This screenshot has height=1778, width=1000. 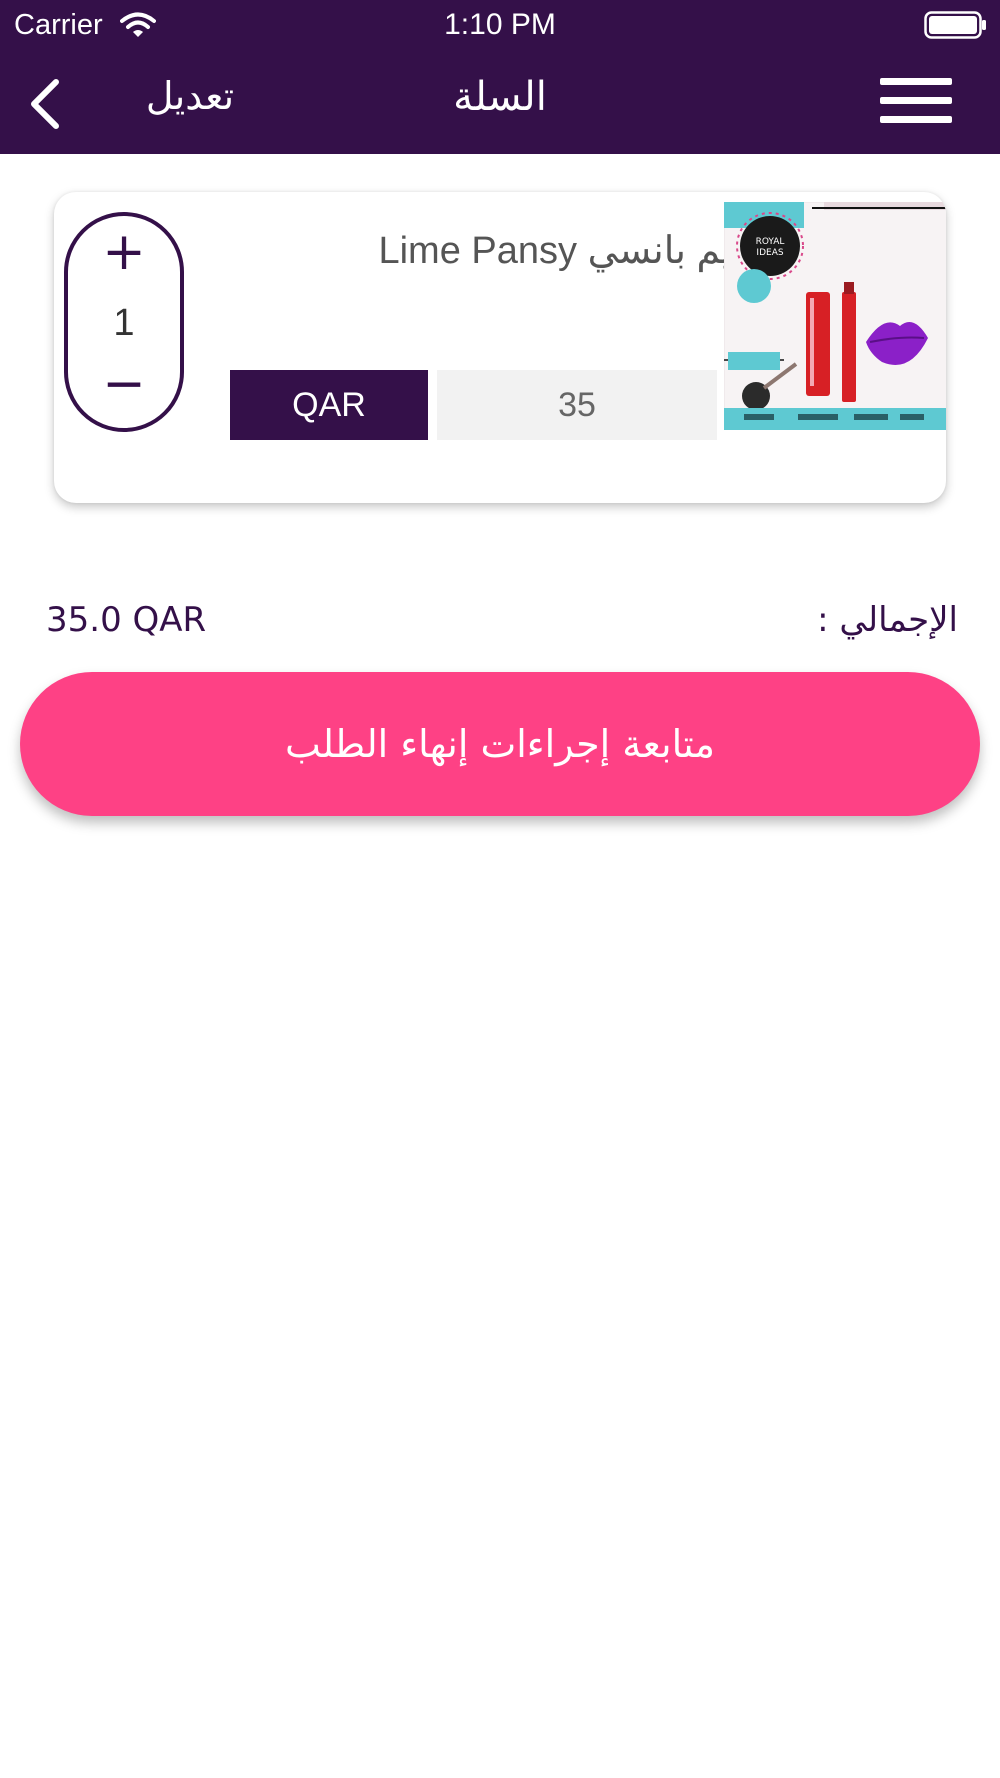 I want to click on svg-text: ROYAL, so click(x=770, y=242).